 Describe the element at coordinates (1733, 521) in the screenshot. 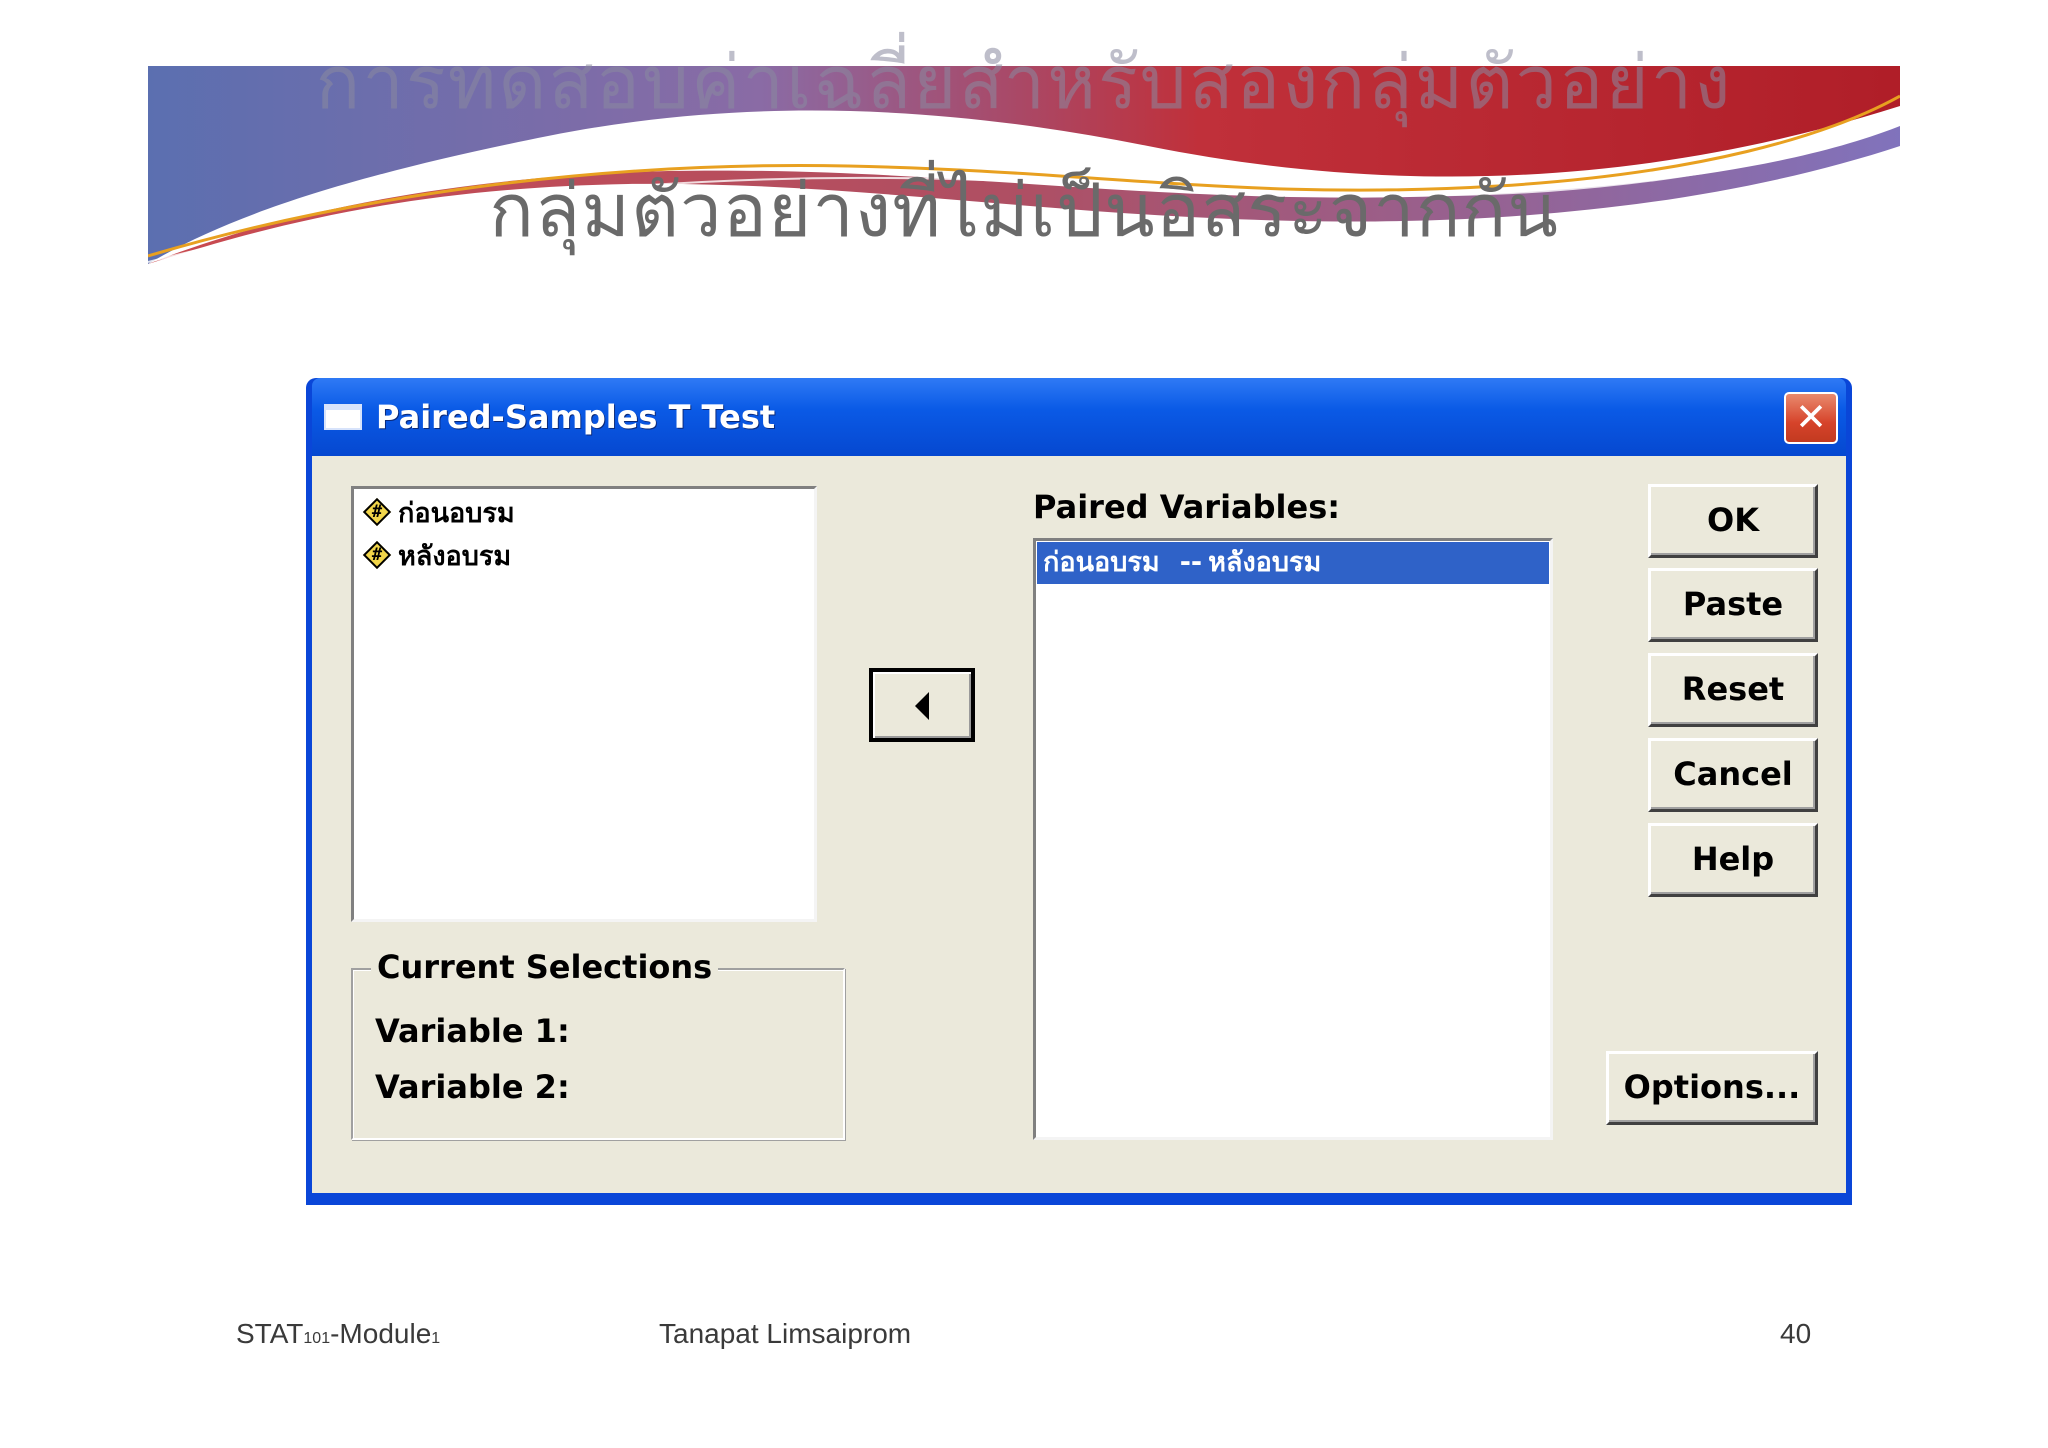

I see `ok-button: OK` at that location.